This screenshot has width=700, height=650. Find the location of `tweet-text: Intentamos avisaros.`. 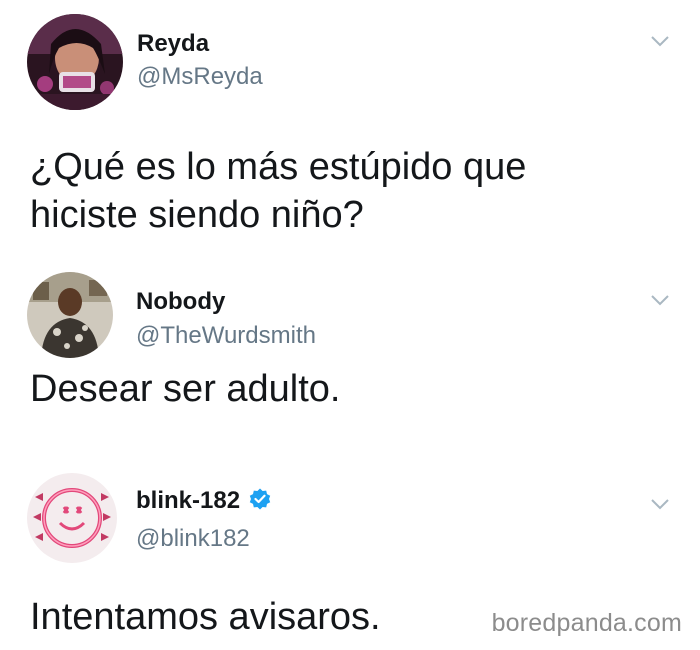

tweet-text: Intentamos avisaros. is located at coordinates (205, 617).